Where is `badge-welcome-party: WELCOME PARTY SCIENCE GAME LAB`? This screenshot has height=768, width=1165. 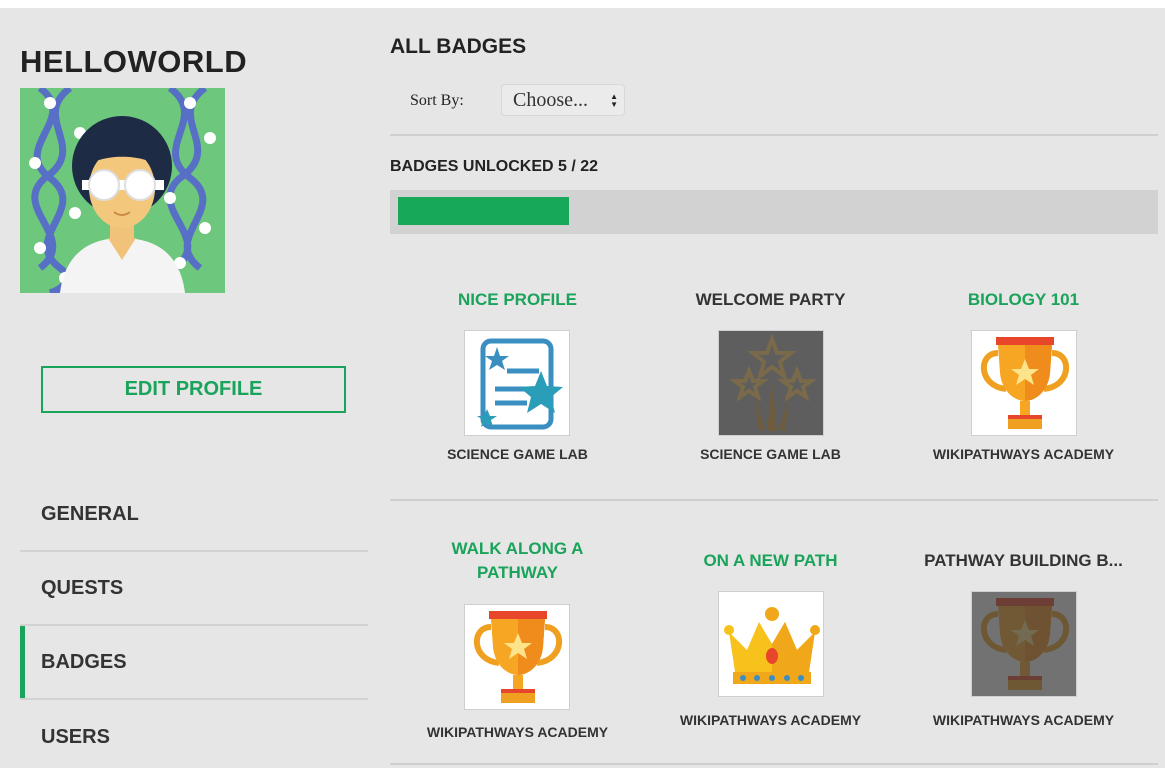 badge-welcome-party: WELCOME PARTY SCIENCE GAME LAB is located at coordinates (770, 378).